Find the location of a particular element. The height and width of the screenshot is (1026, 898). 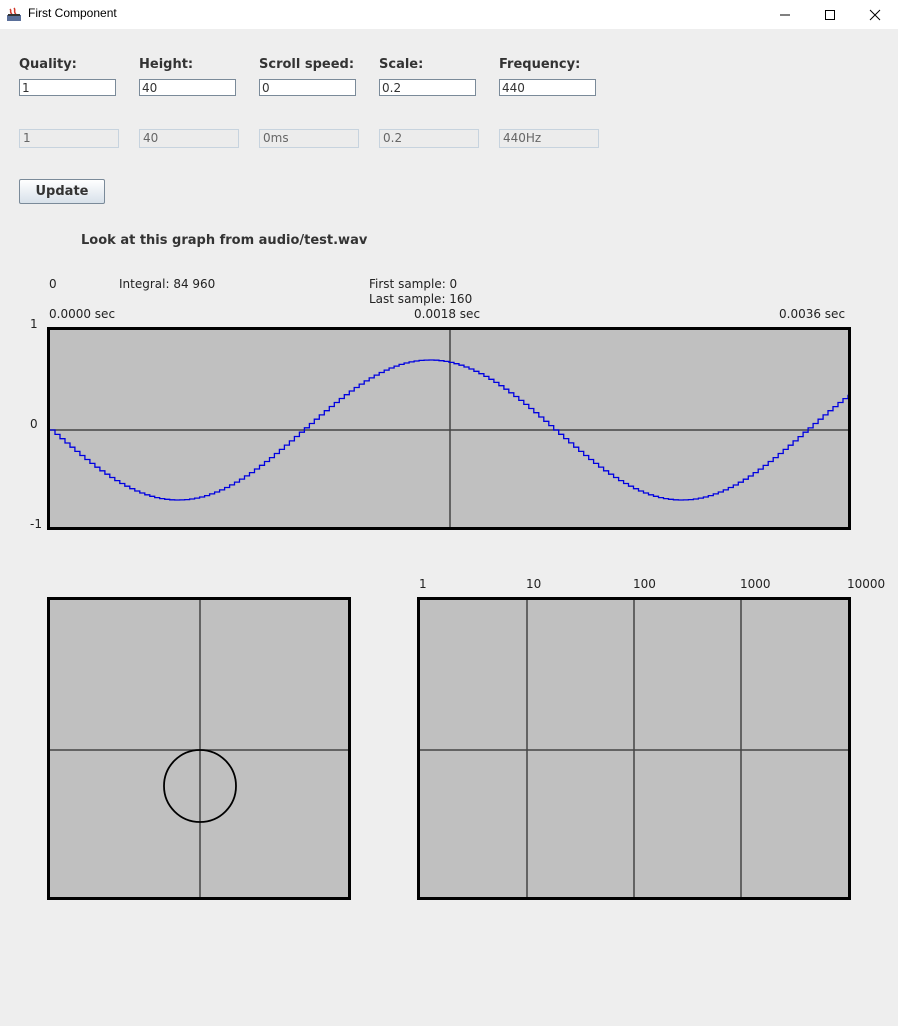

close-button is located at coordinates (875, 14).